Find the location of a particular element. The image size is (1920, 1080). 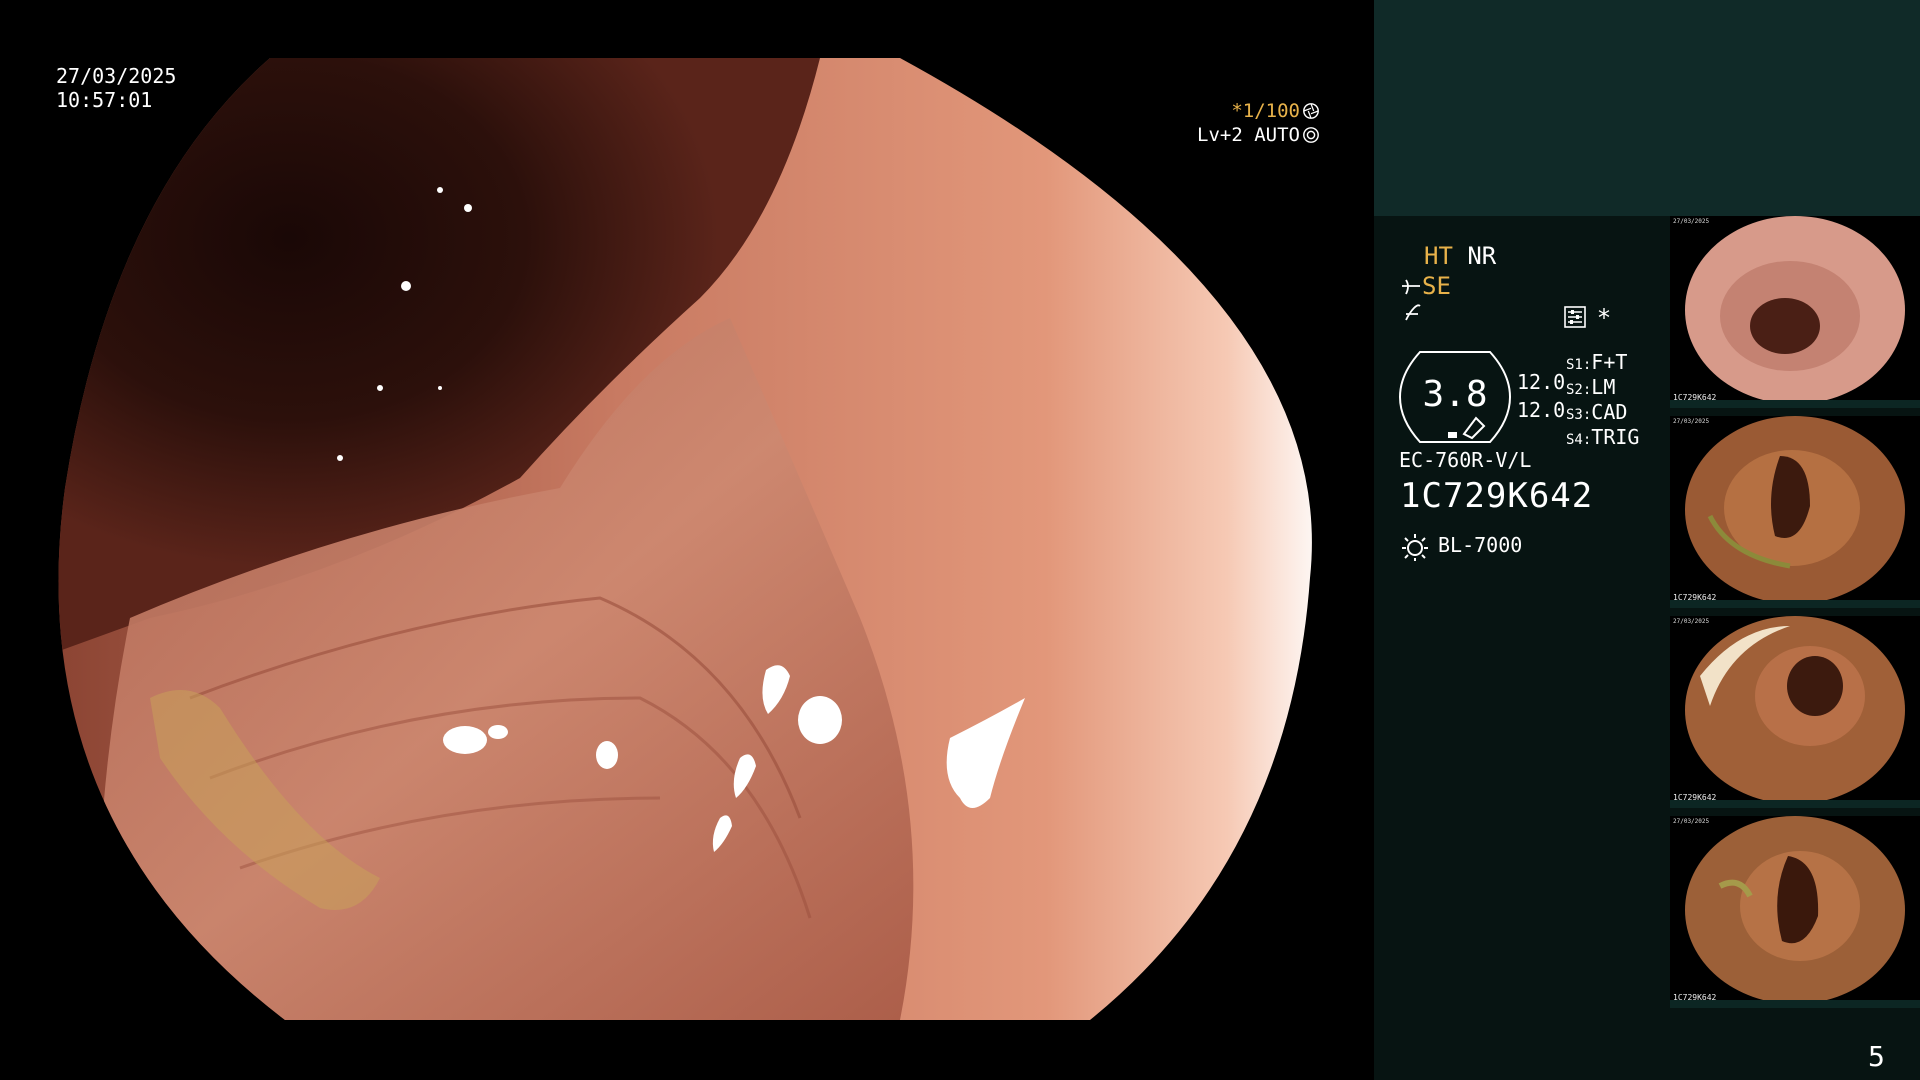

switch-value: TRIG is located at coordinates (1615, 437).